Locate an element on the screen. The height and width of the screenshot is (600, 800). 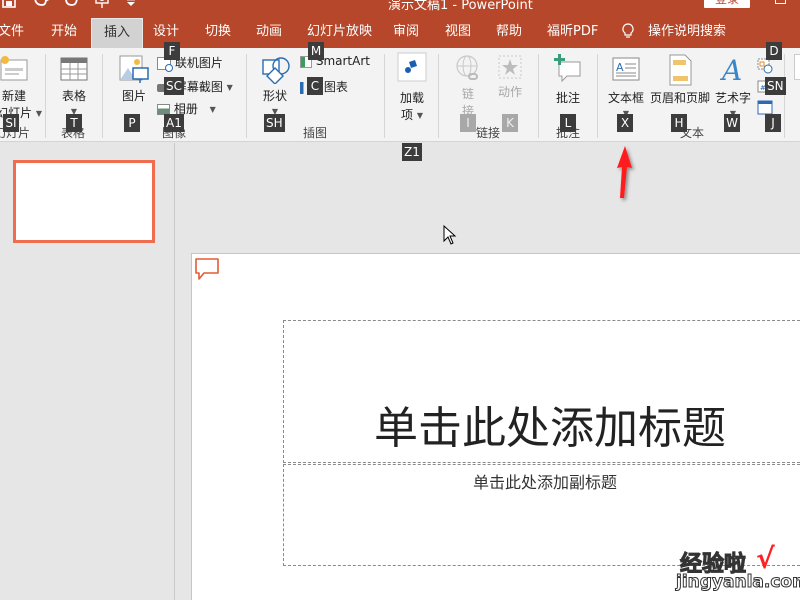
shapes-icon is located at coordinates (276, 71).